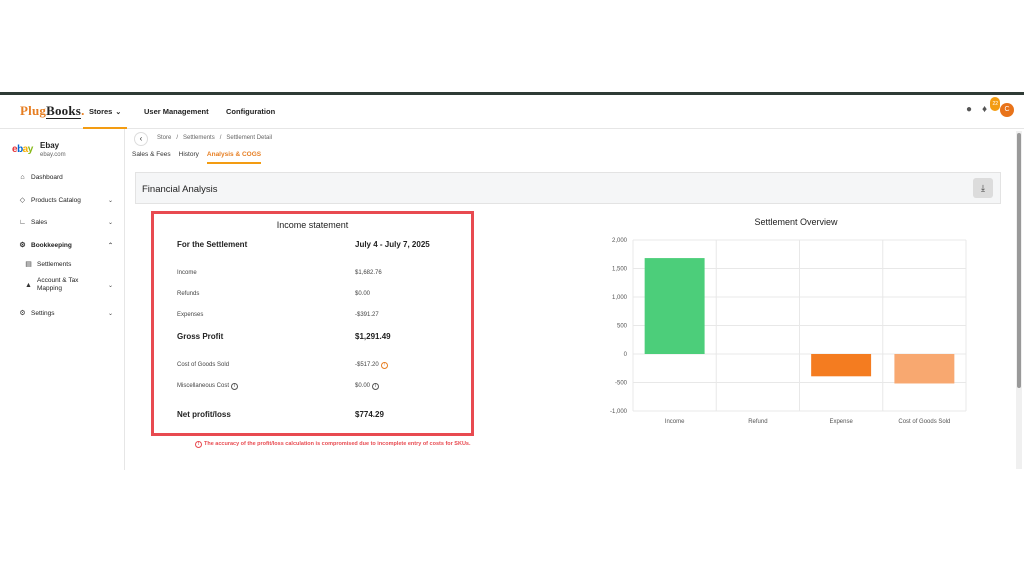 Image resolution: width=1024 pixels, height=576 pixels. Describe the element at coordinates (626, 355) in the screenshot. I see `y-tick-label: 0` at that location.